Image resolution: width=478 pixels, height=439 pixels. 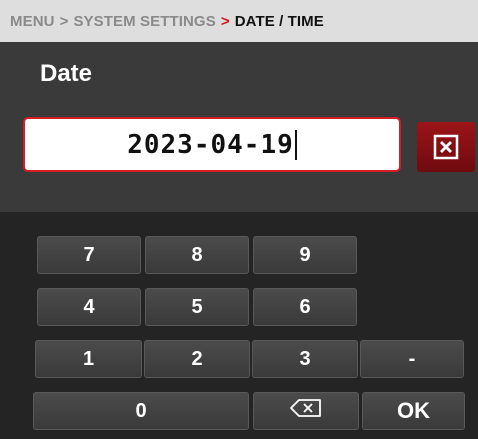 I want to click on key-1: 1, so click(x=88, y=359).